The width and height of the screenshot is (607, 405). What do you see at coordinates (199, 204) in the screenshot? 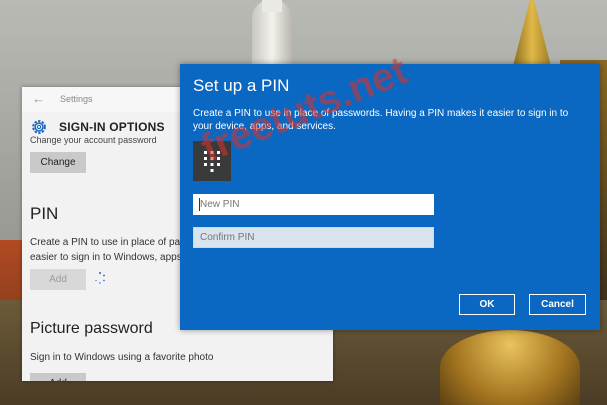
I see `text-cursor` at bounding box center [199, 204].